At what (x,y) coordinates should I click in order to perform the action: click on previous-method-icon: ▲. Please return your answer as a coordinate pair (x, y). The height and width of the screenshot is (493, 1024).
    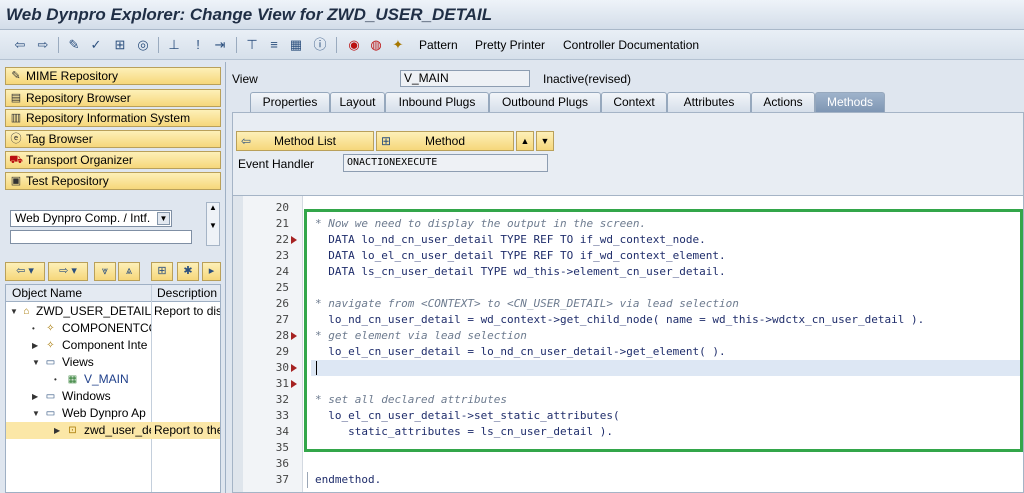
    Looking at the image, I should click on (525, 141).